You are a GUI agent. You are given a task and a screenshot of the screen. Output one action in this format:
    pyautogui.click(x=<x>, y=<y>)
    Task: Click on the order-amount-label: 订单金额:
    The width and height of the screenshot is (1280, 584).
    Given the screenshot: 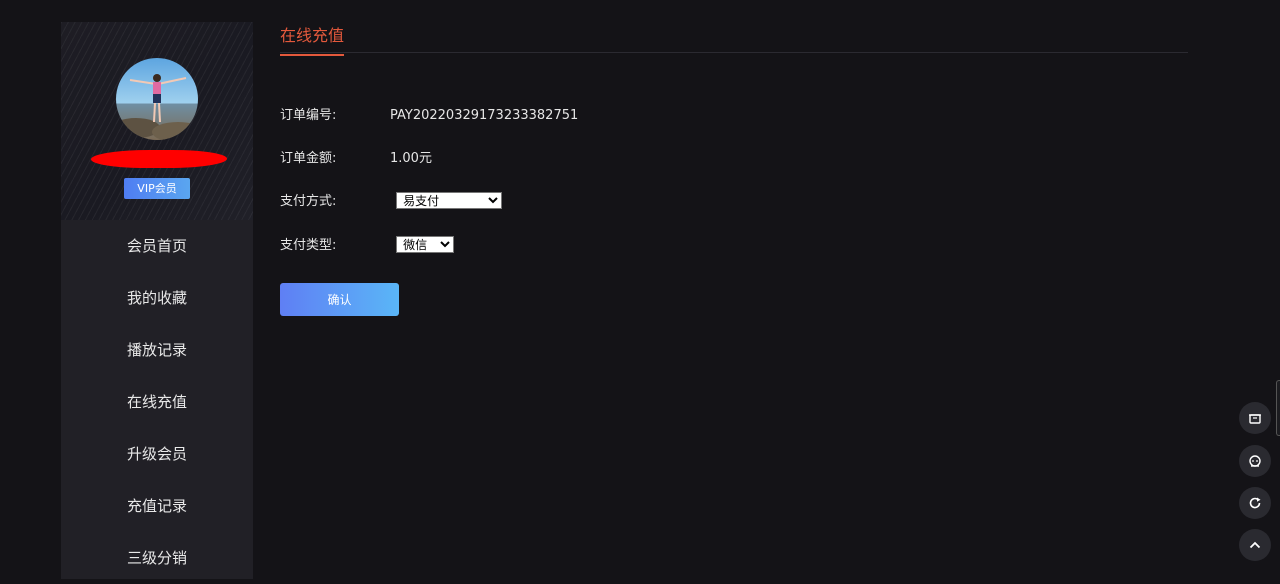 What is the action you would take?
    pyautogui.click(x=308, y=158)
    